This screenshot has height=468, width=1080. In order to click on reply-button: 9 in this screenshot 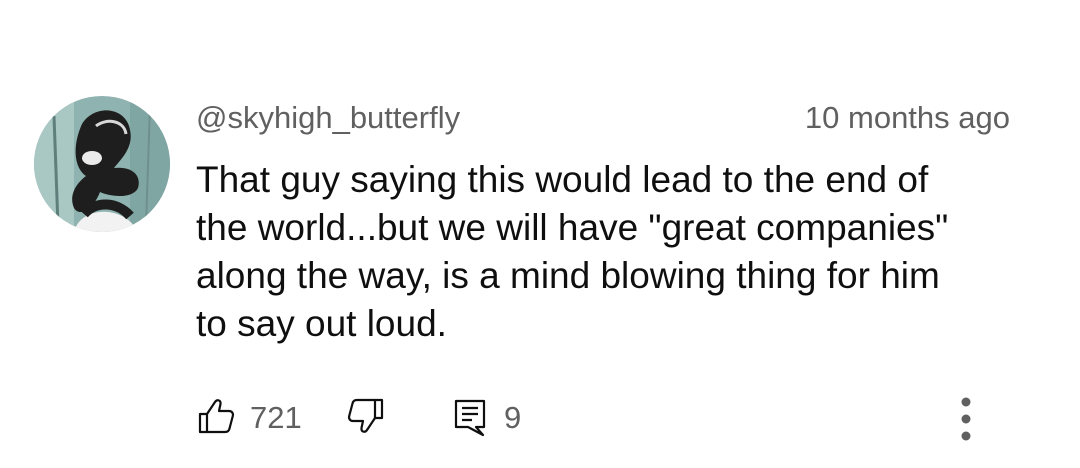, I will do `click(485, 418)`.